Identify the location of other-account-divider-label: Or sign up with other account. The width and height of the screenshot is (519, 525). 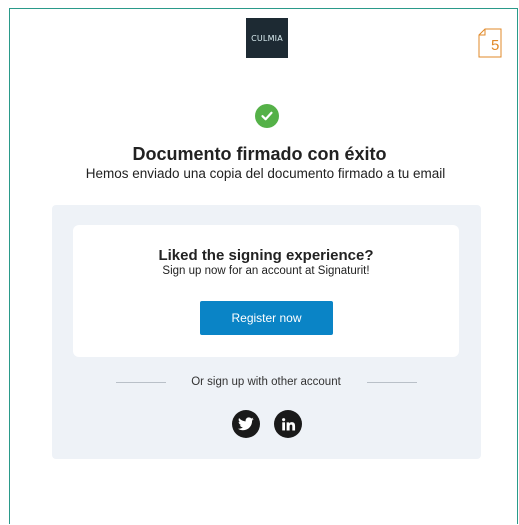
(266, 382).